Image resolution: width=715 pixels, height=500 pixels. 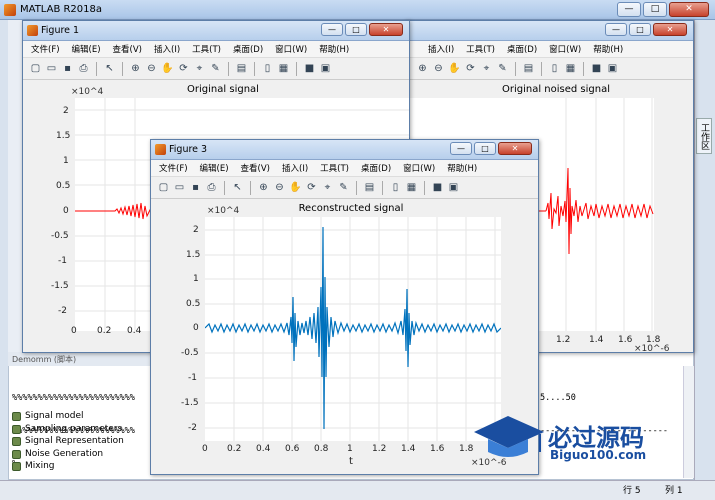 I want to click on x-tick-label: 0.2, so click(x=234, y=449).